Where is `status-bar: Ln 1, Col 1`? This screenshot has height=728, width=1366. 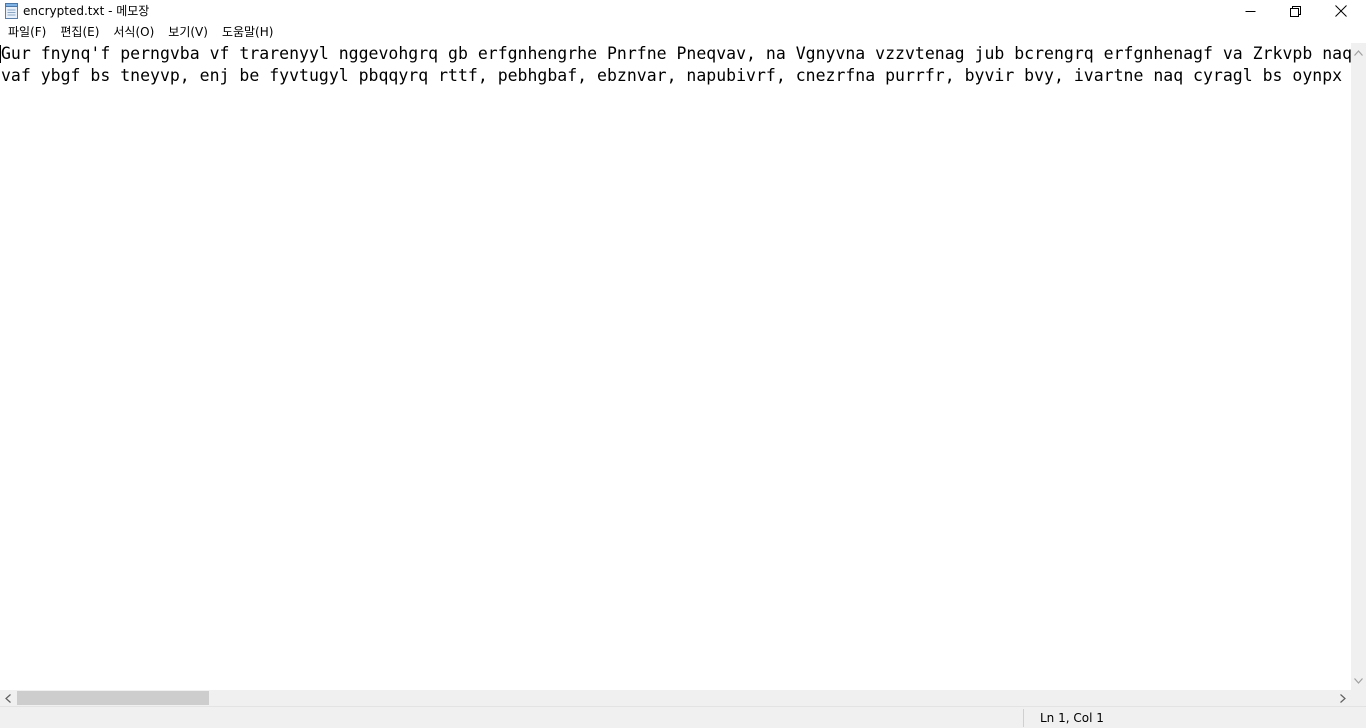
status-bar: Ln 1, Col 1 is located at coordinates (683, 717).